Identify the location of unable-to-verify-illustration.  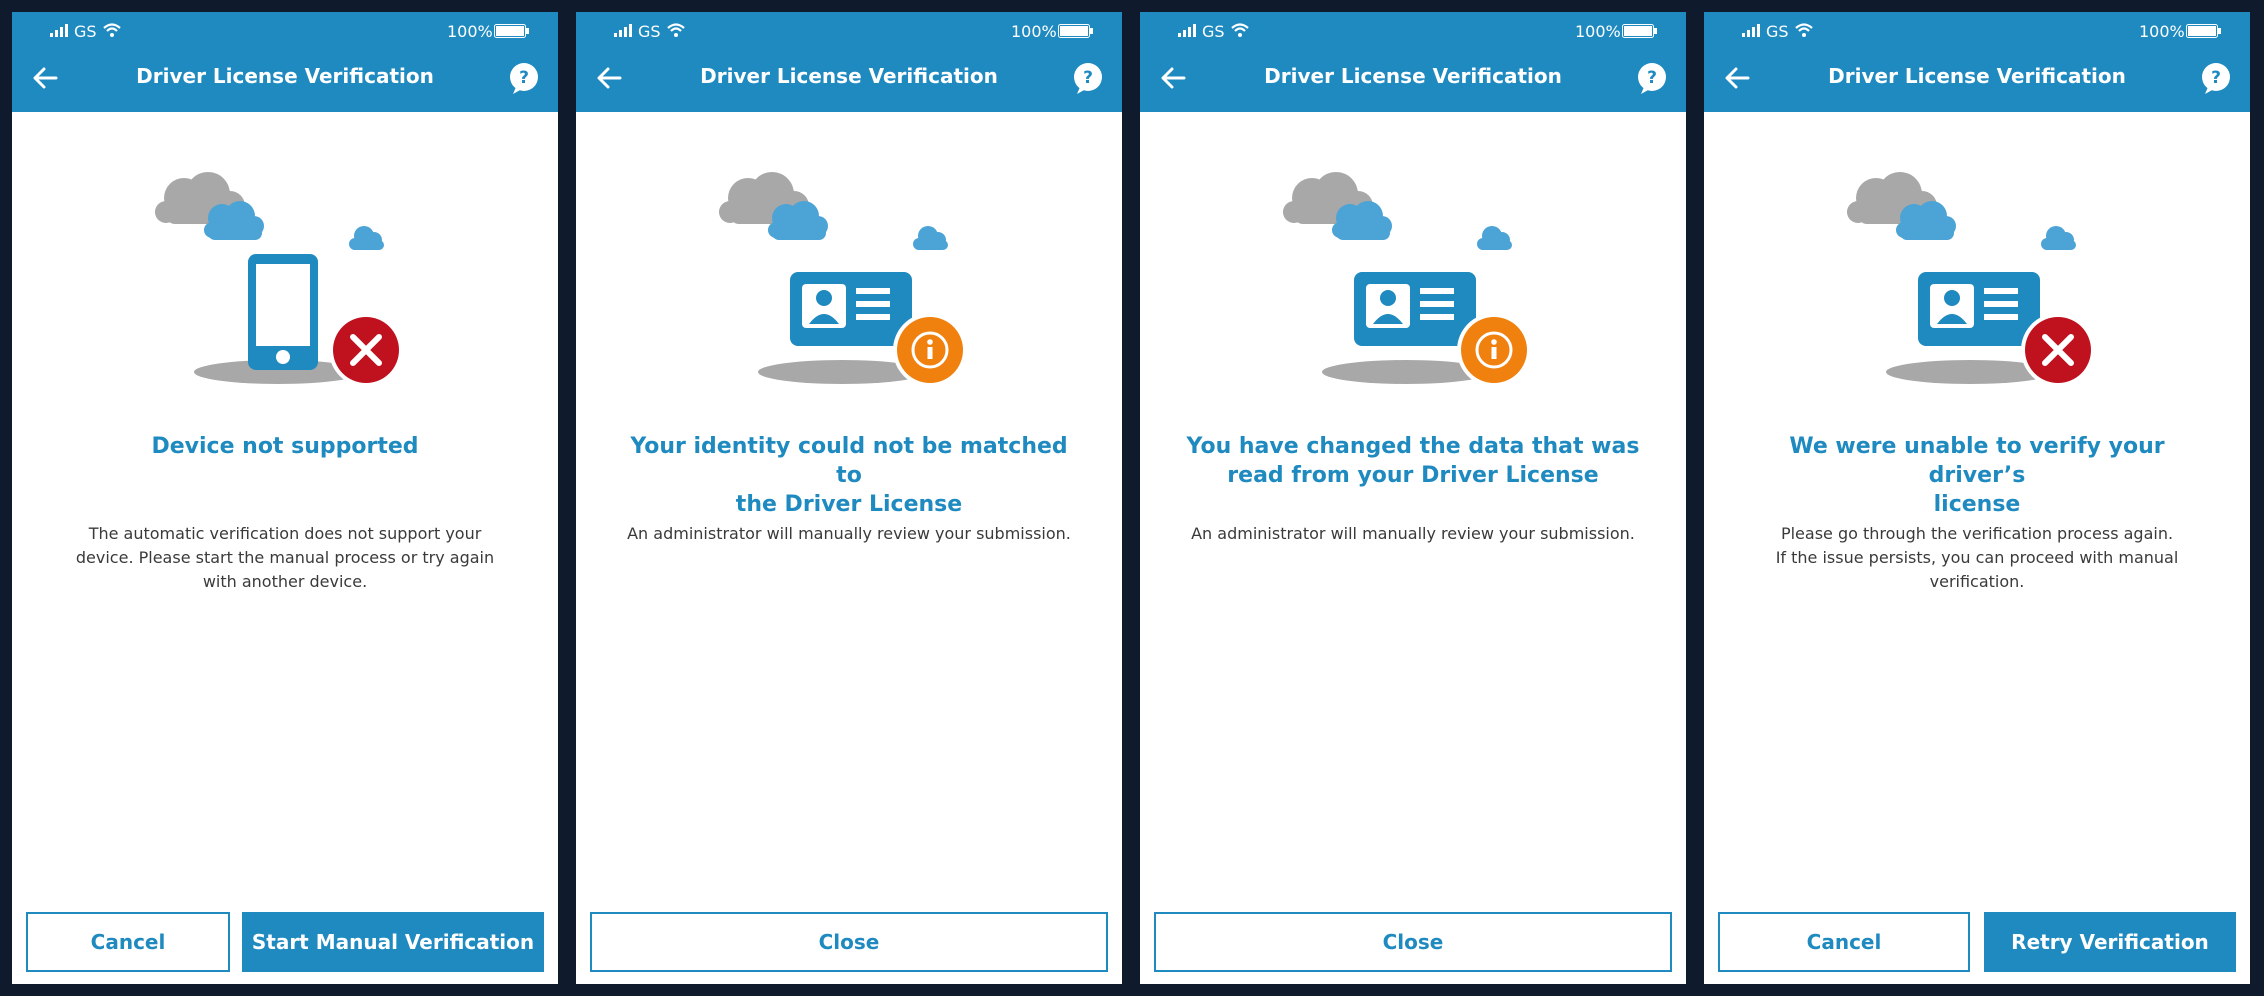
(1971, 279).